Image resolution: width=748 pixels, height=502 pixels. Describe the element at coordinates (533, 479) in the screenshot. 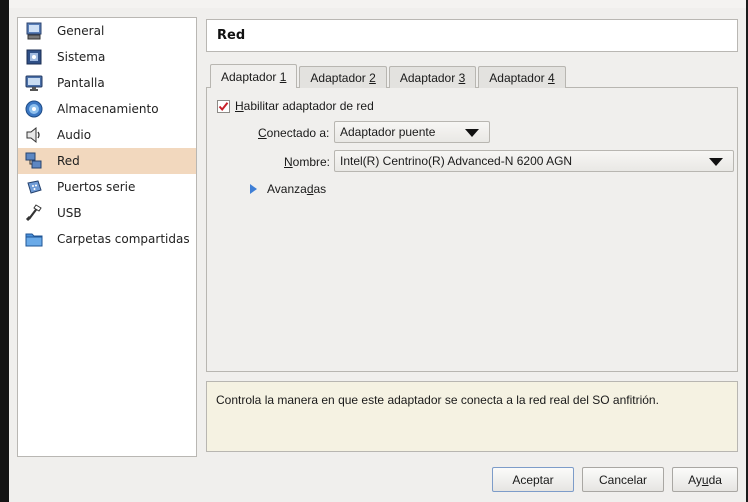

I see `accept-button: Aceptar` at that location.